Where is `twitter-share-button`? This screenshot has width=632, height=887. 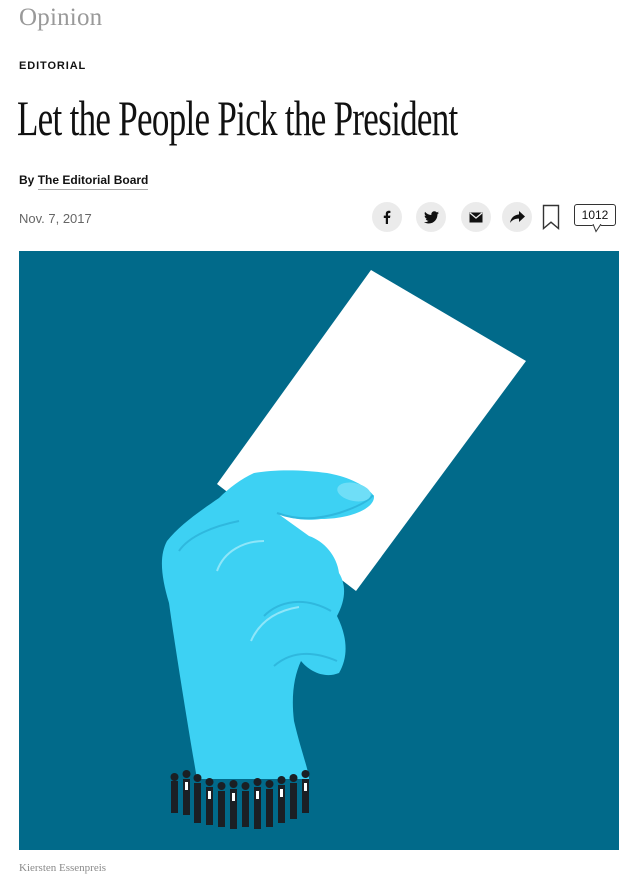 twitter-share-button is located at coordinates (431, 217).